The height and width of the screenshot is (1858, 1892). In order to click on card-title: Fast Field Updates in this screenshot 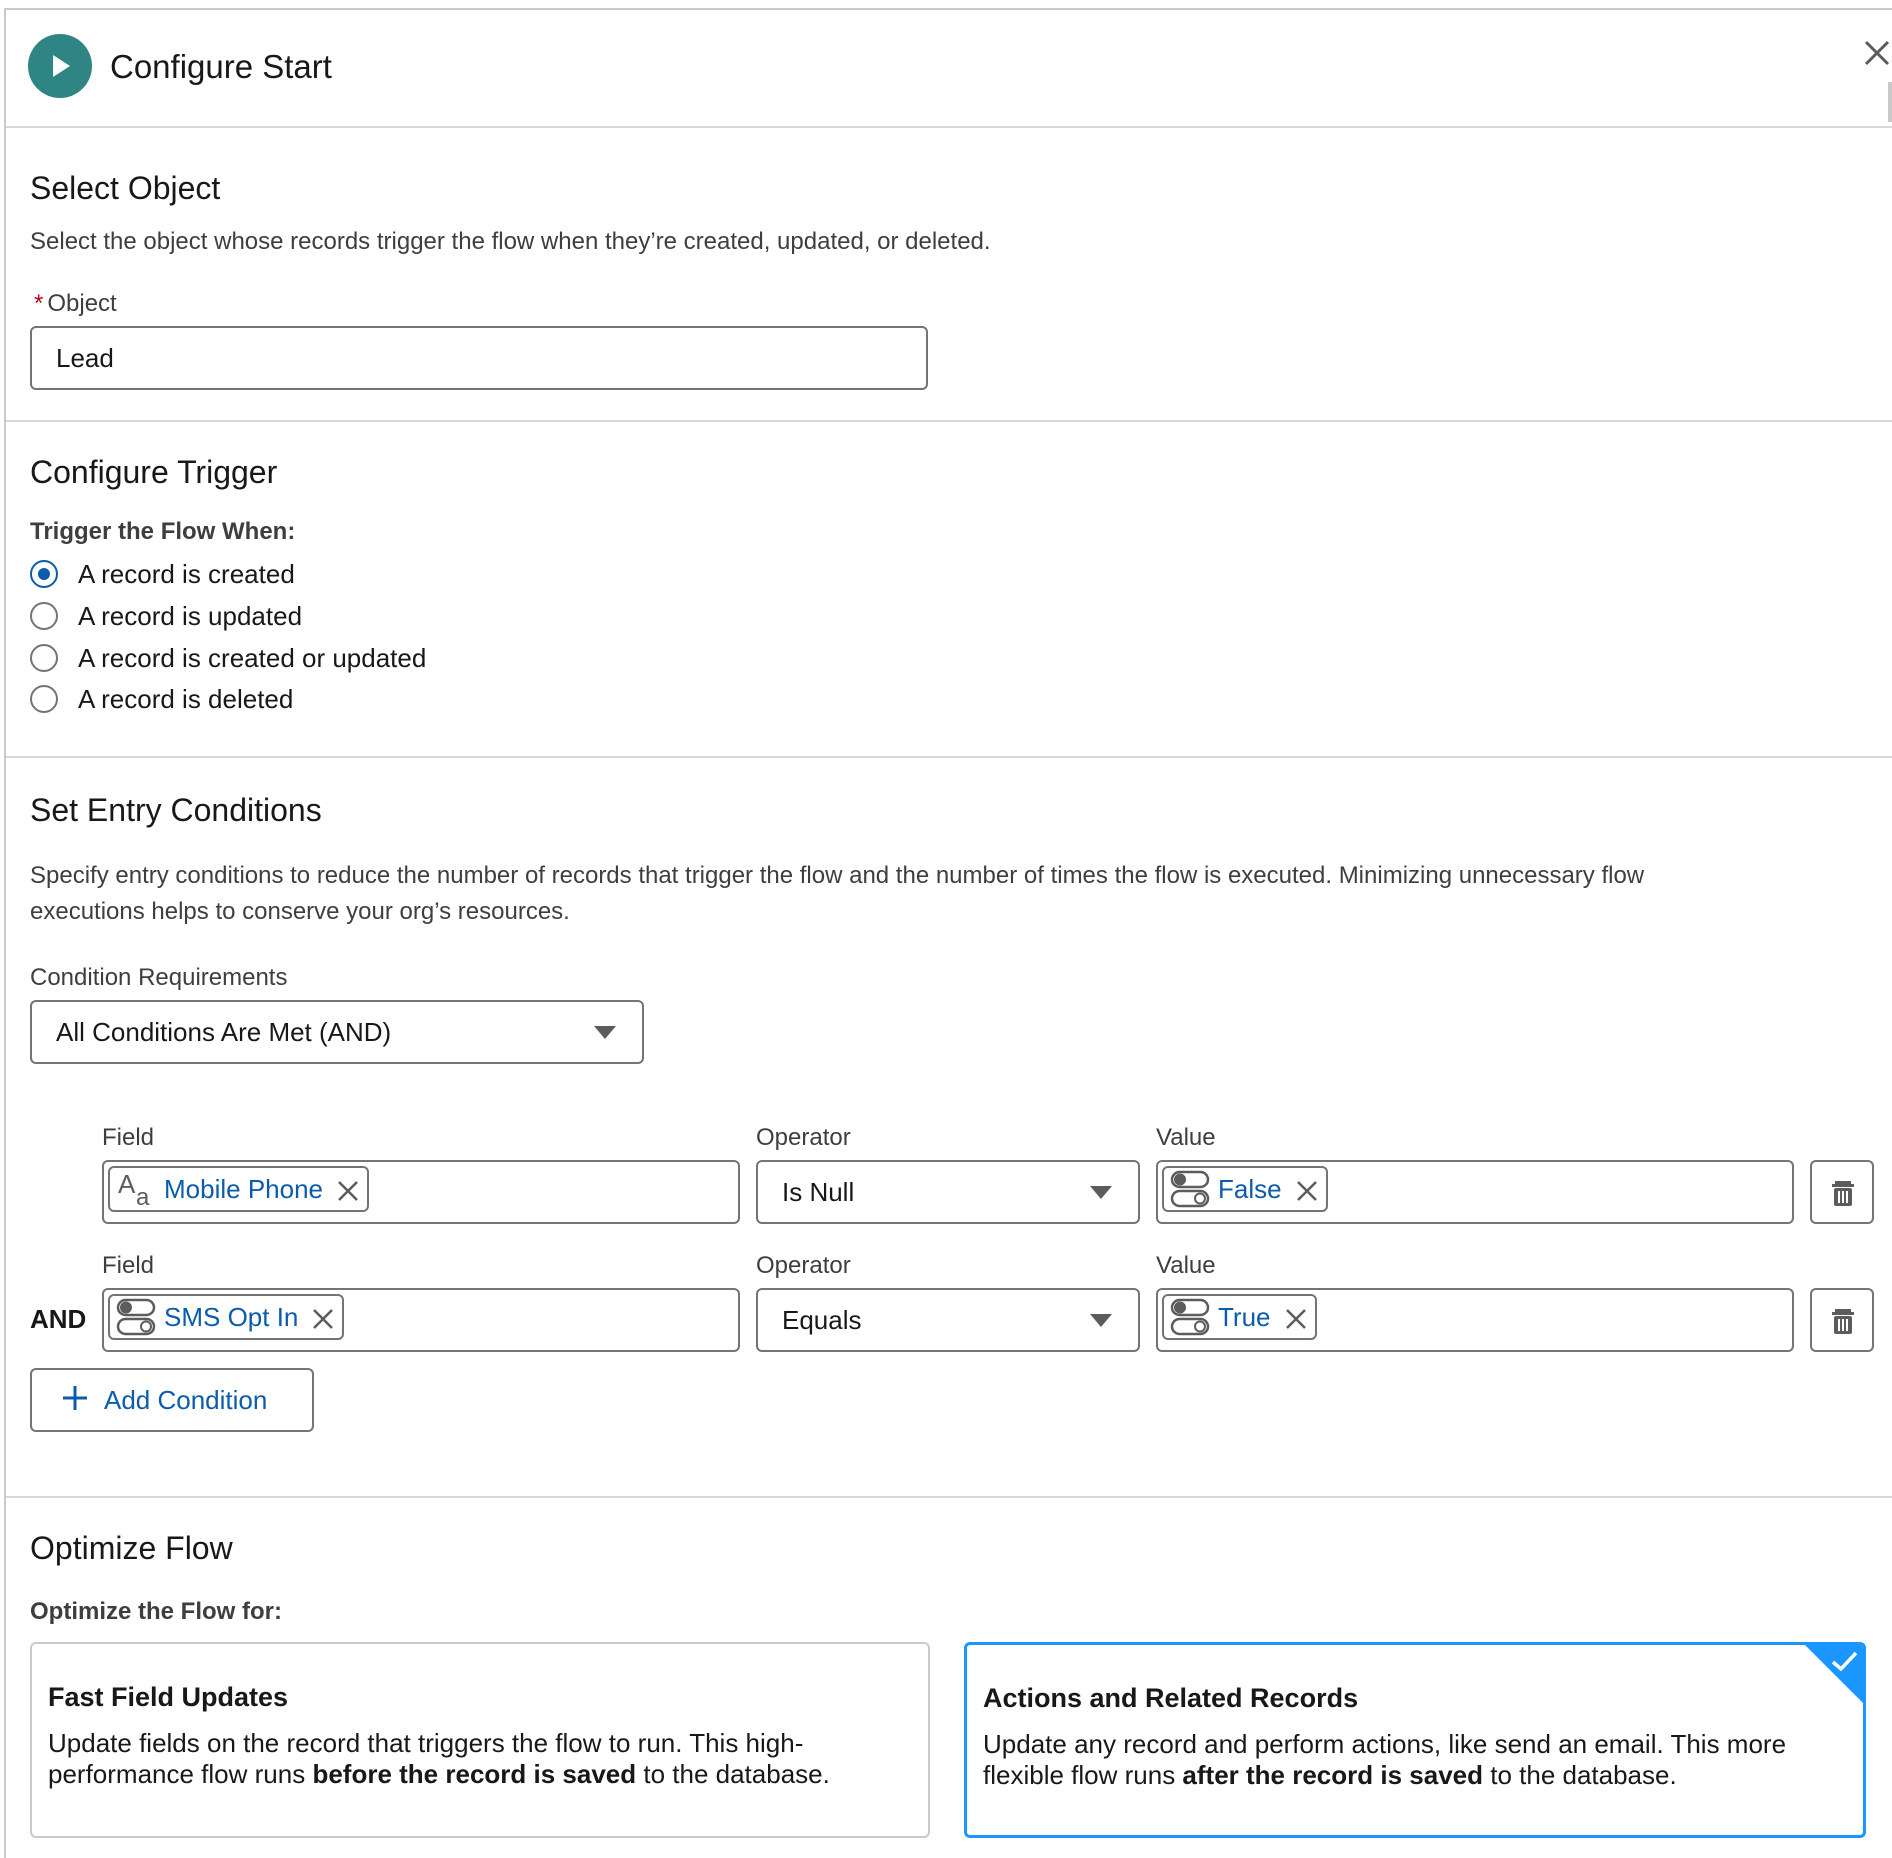, I will do `click(168, 1697)`.